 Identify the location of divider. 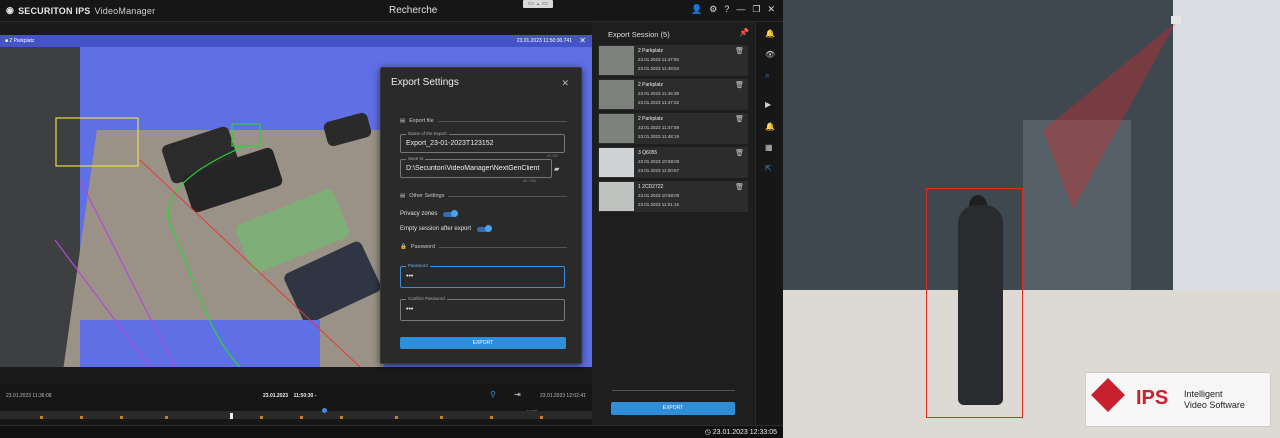
(673, 390).